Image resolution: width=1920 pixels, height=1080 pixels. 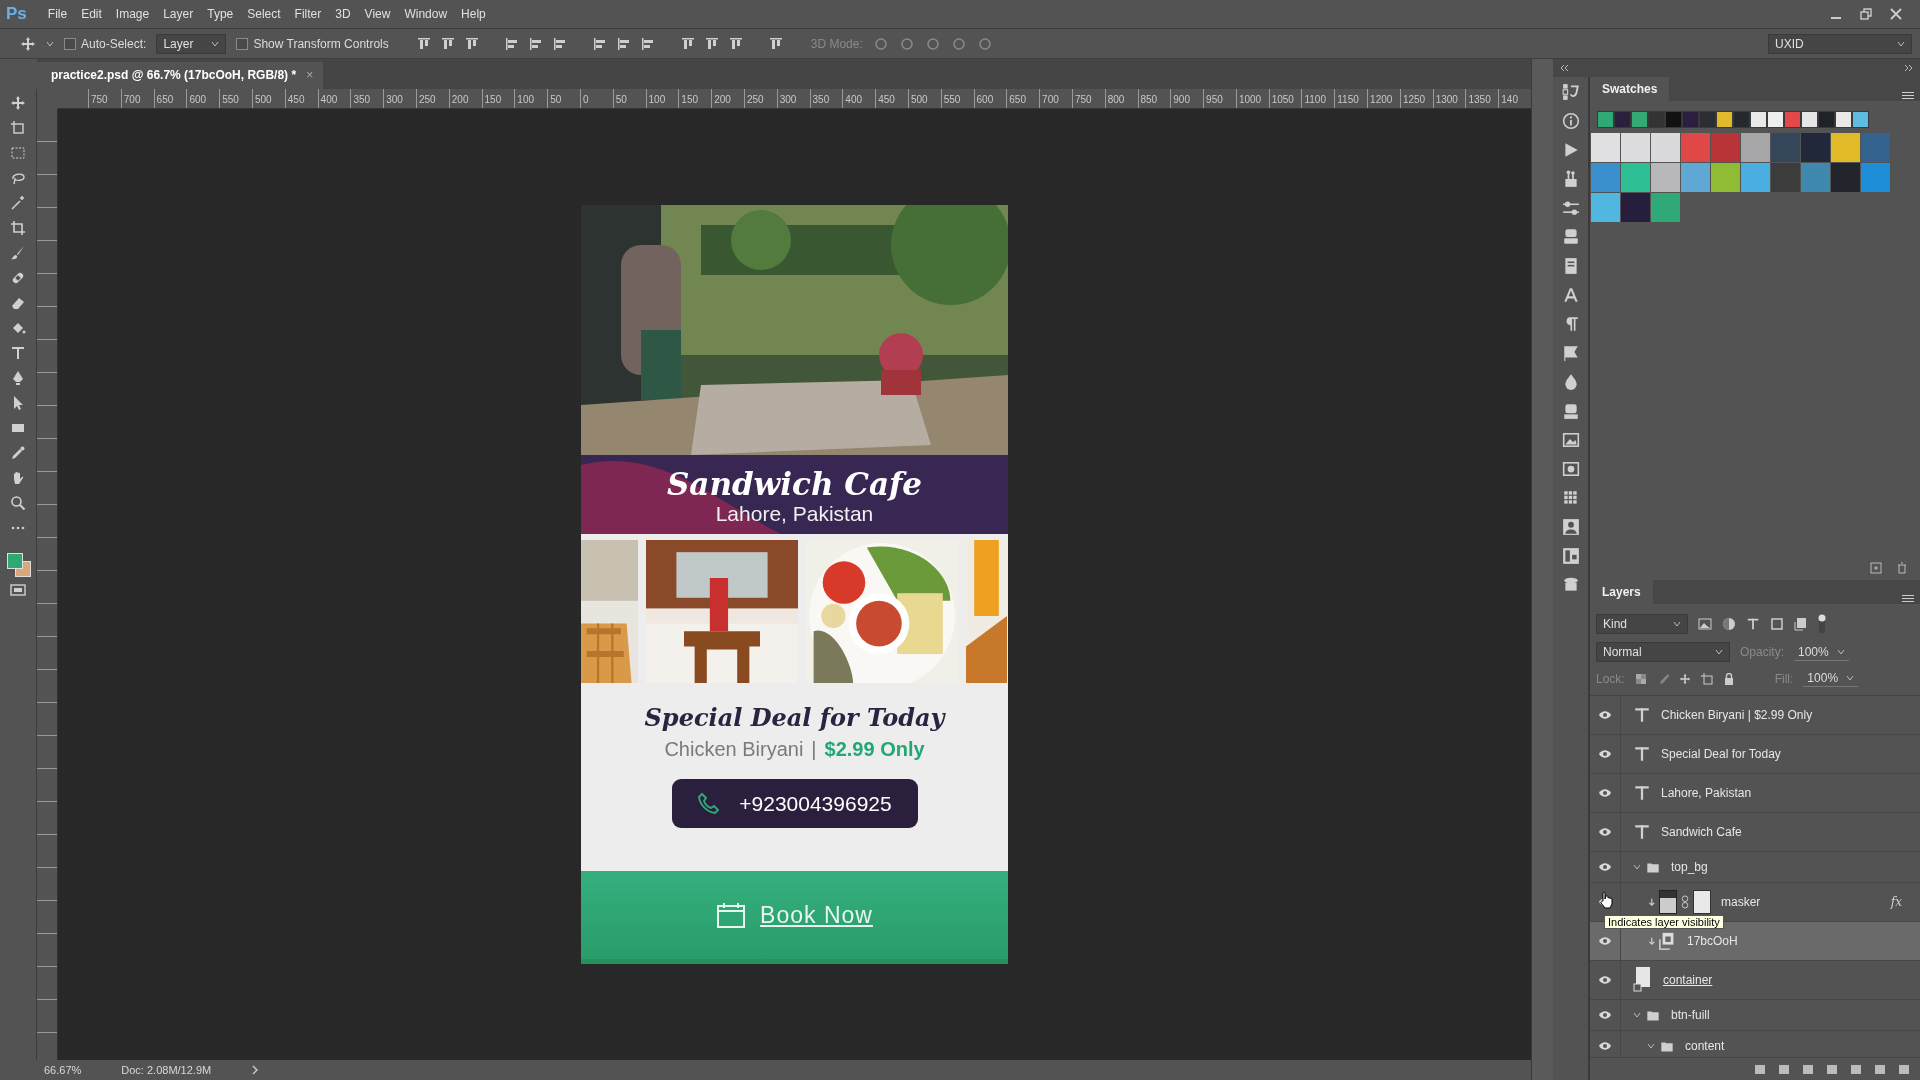 What do you see at coordinates (1728, 678) in the screenshot?
I see `lock-icon` at bounding box center [1728, 678].